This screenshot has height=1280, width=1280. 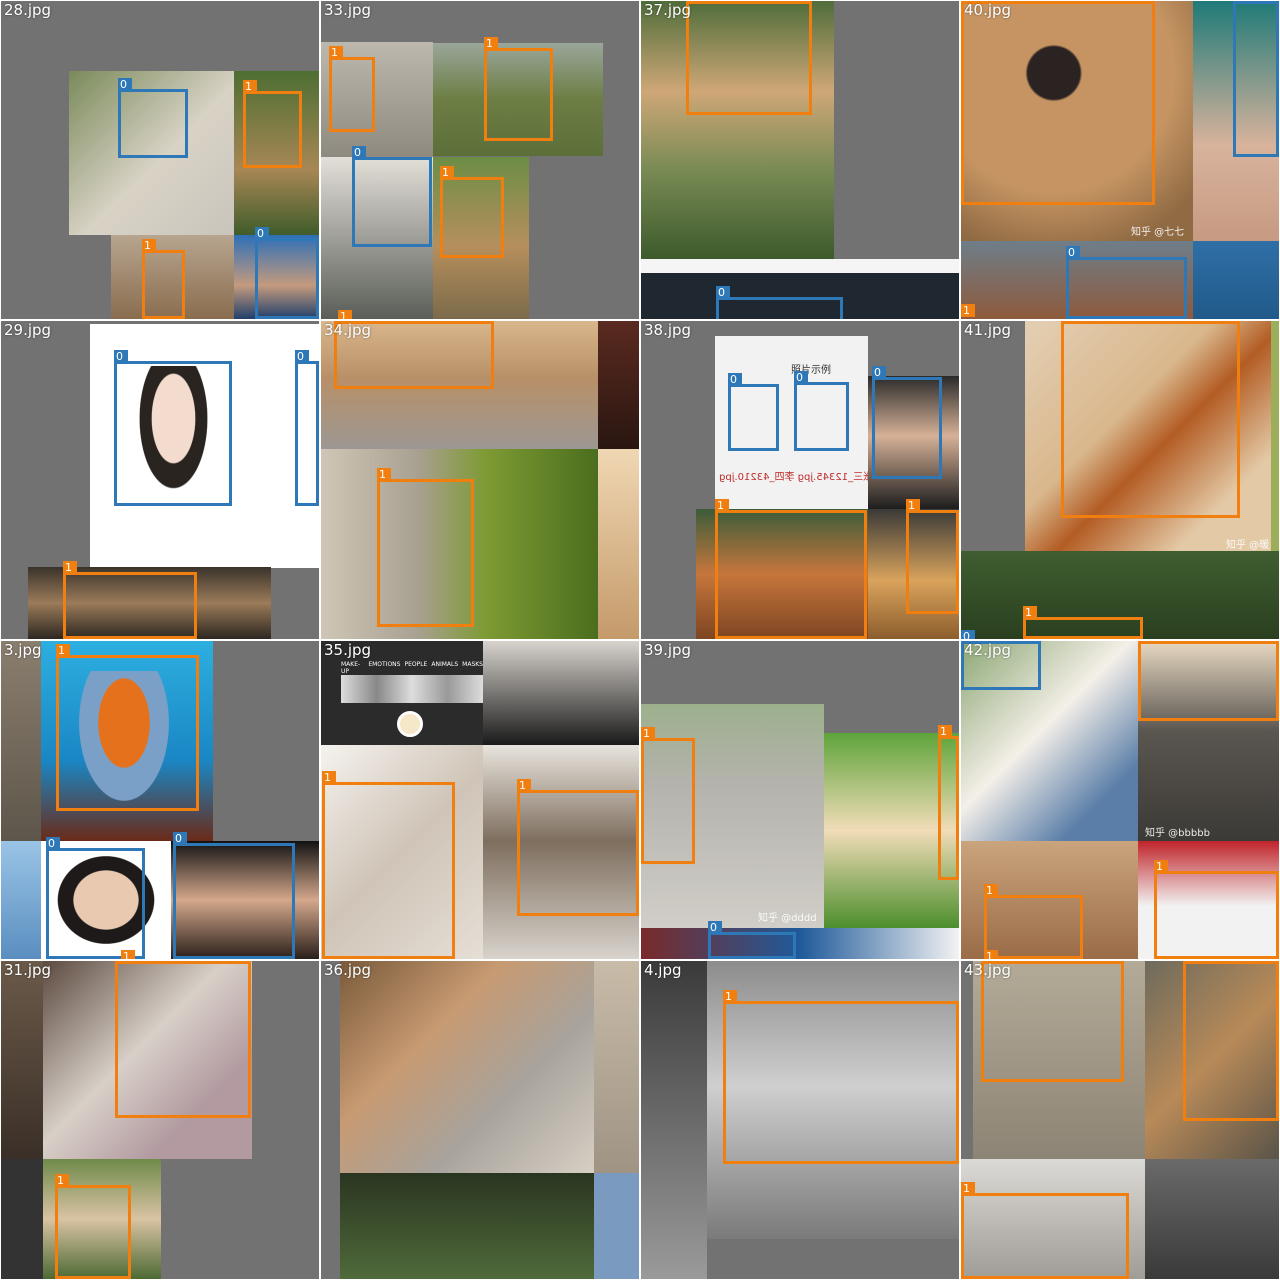 What do you see at coordinates (348, 330) in the screenshot?
I see `tile-filename: 34.jpg` at bounding box center [348, 330].